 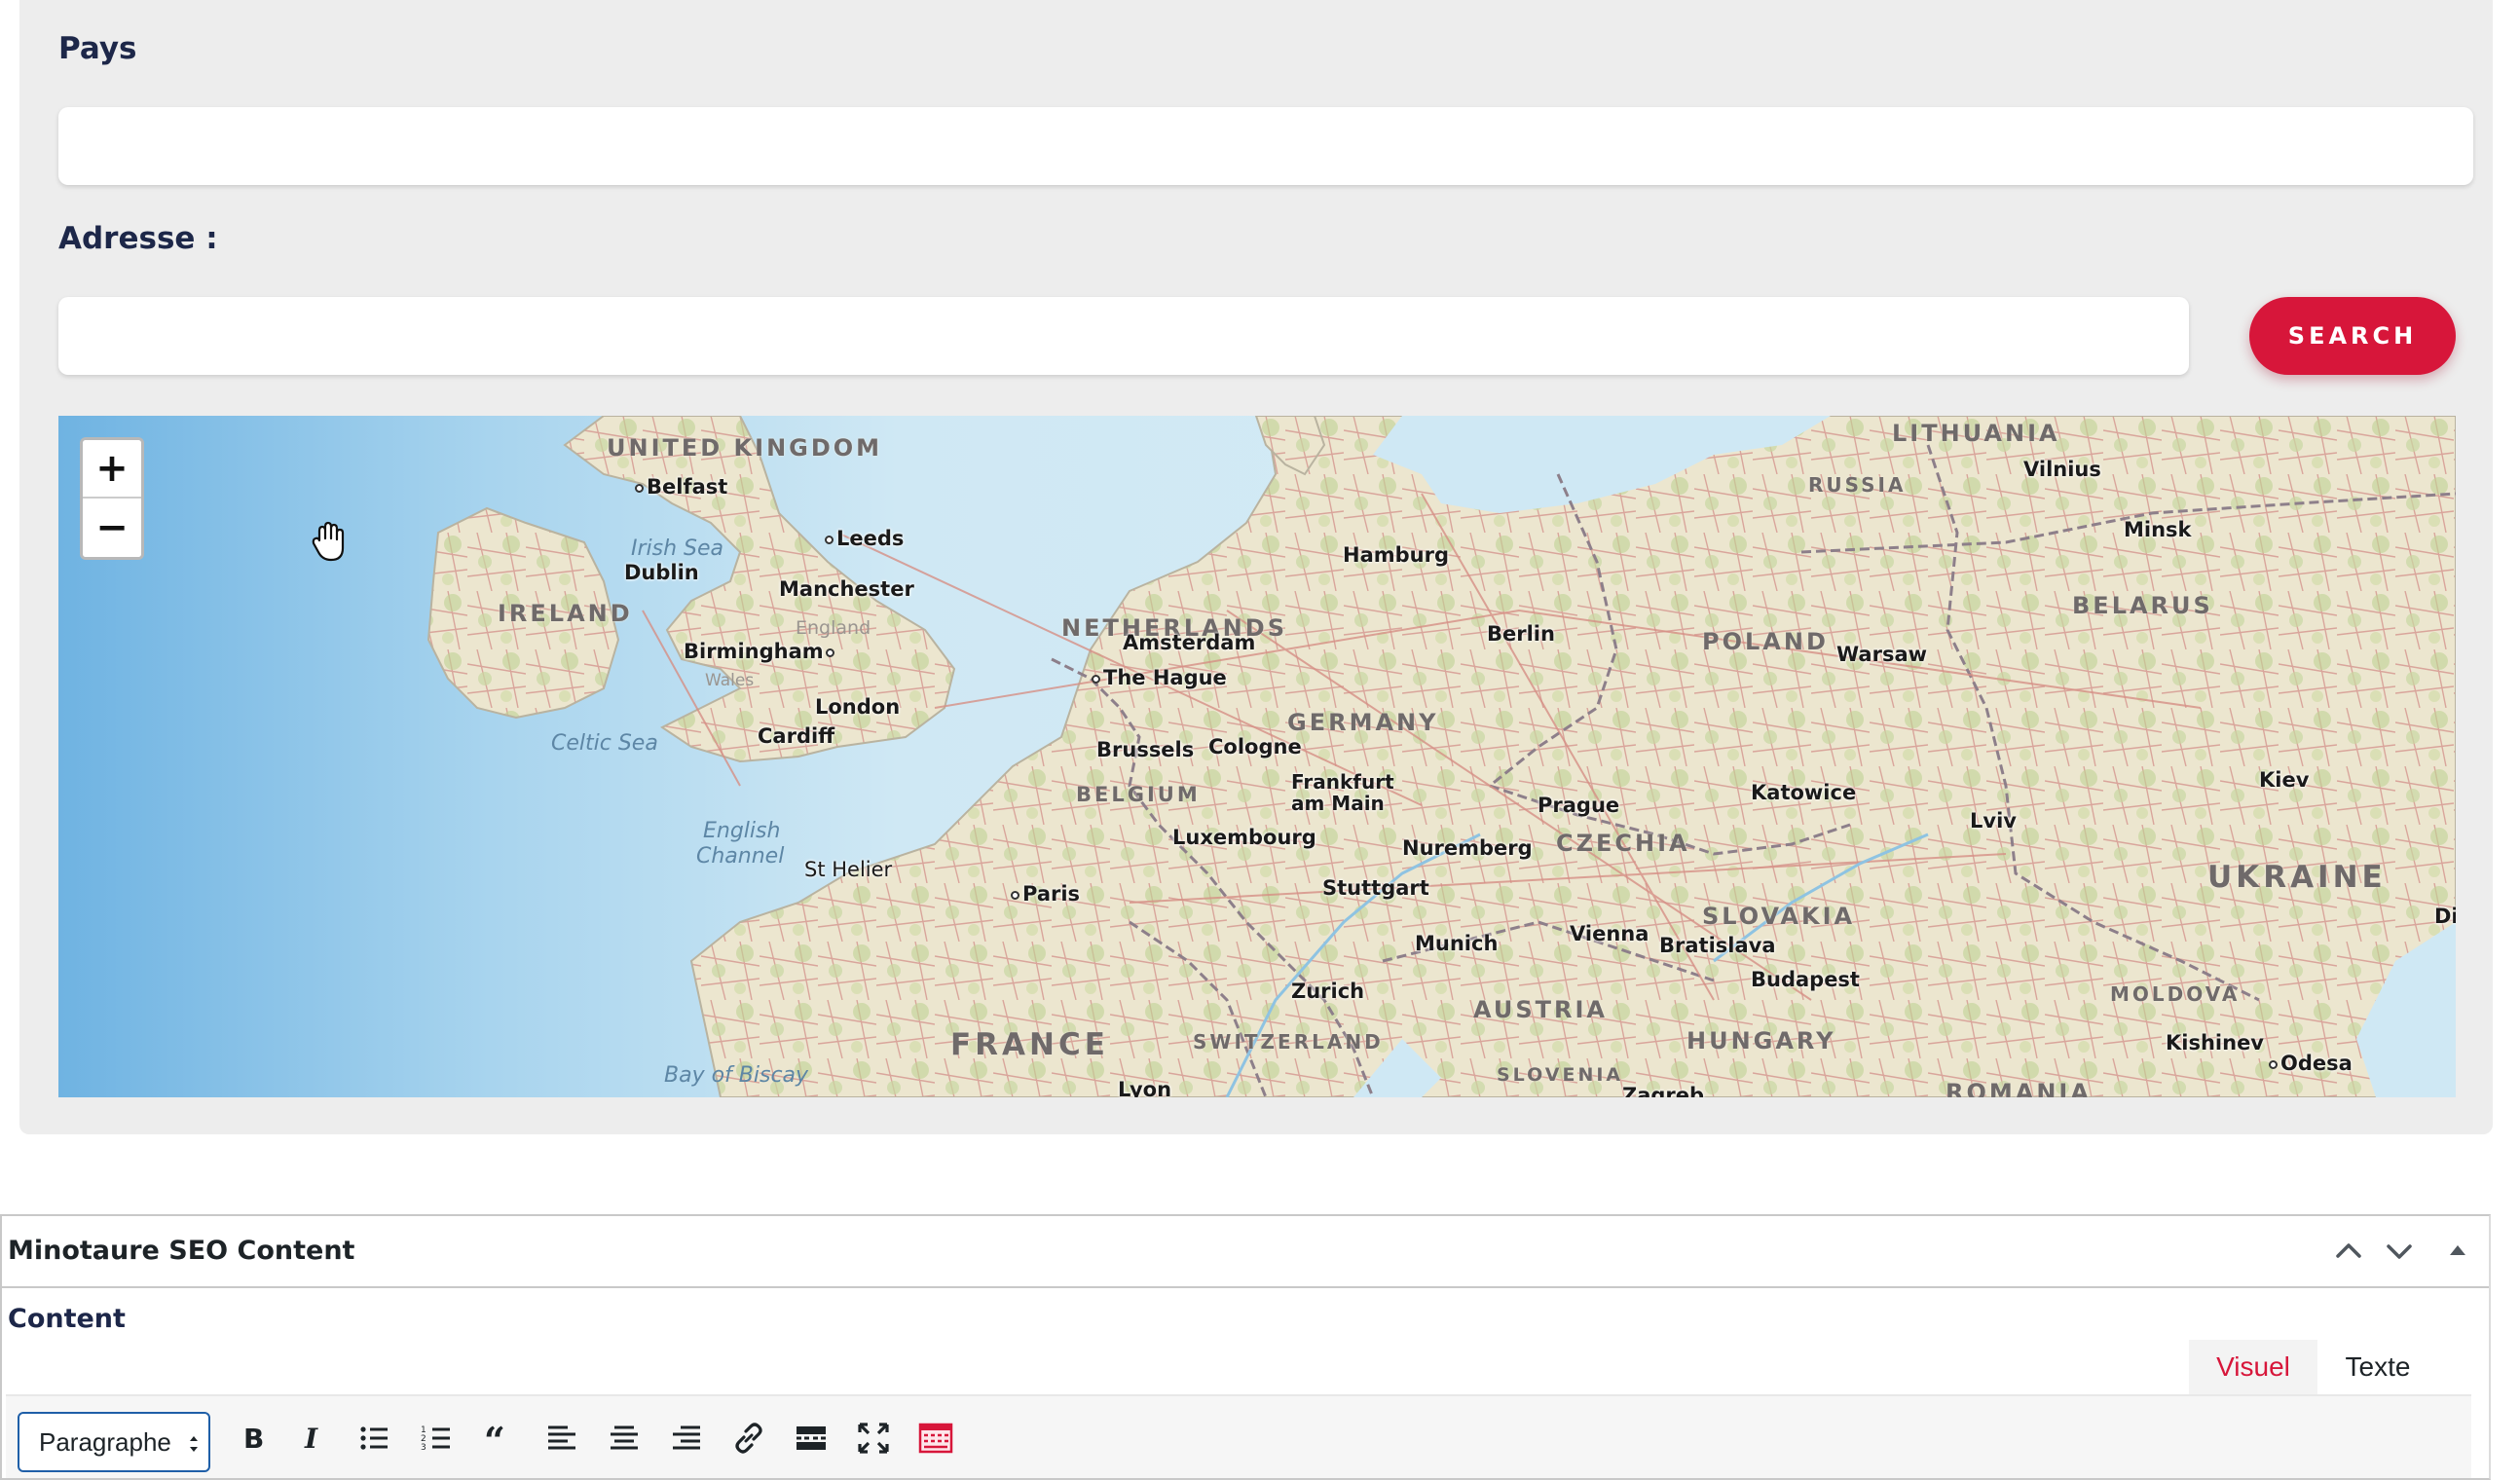 I want to click on align-center-button, so click(x=624, y=1438).